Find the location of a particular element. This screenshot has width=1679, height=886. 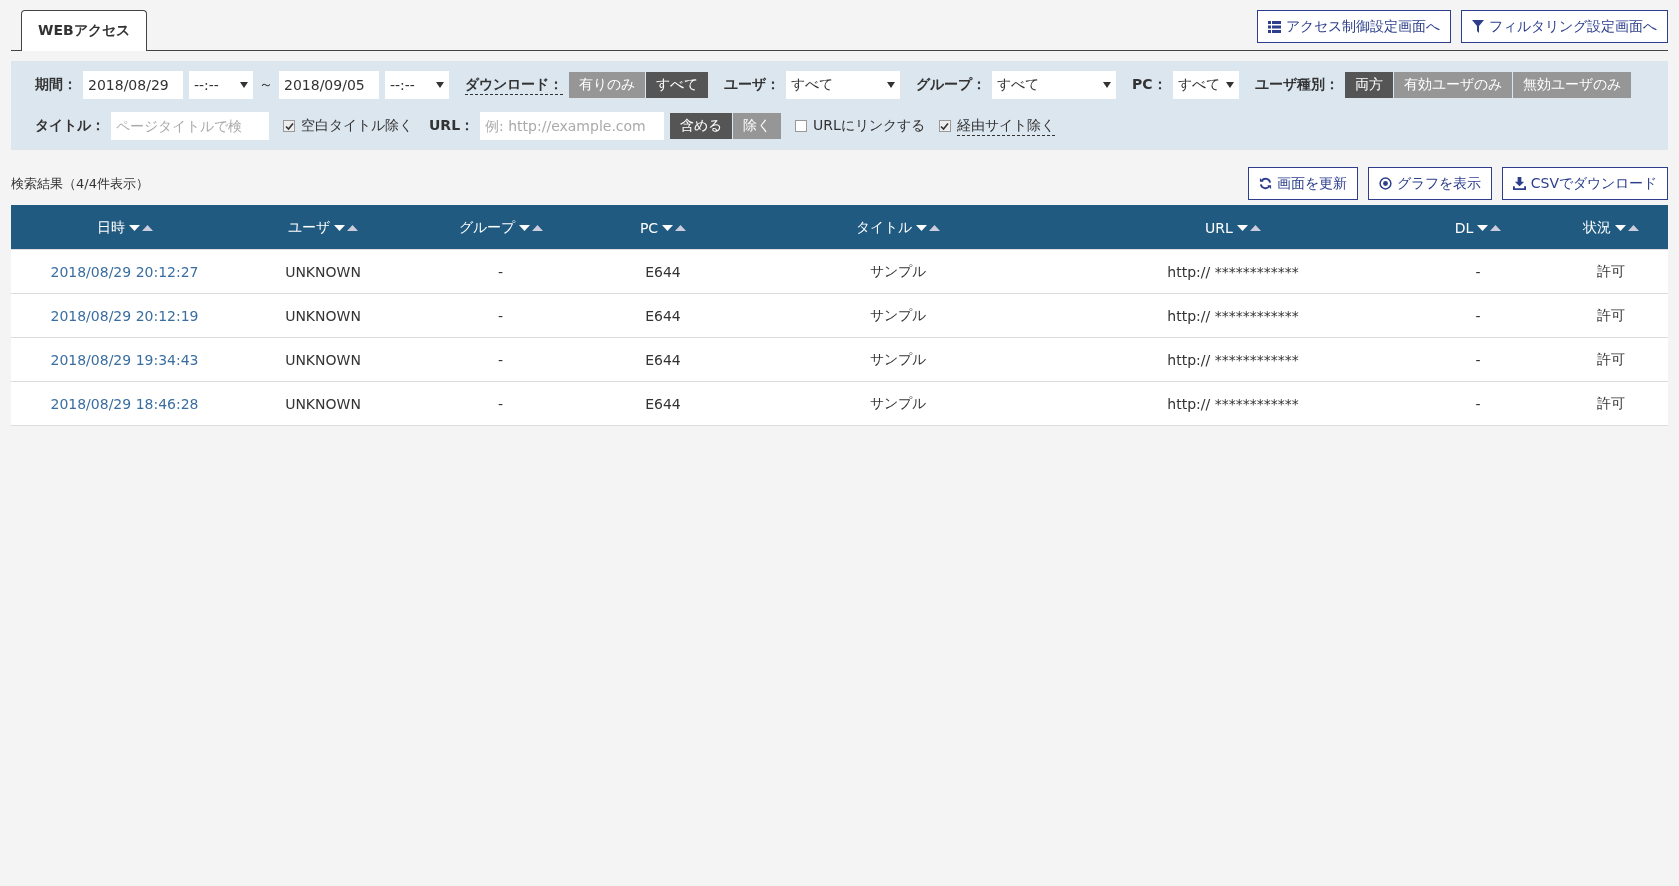

field-label: グループ： is located at coordinates (951, 85).